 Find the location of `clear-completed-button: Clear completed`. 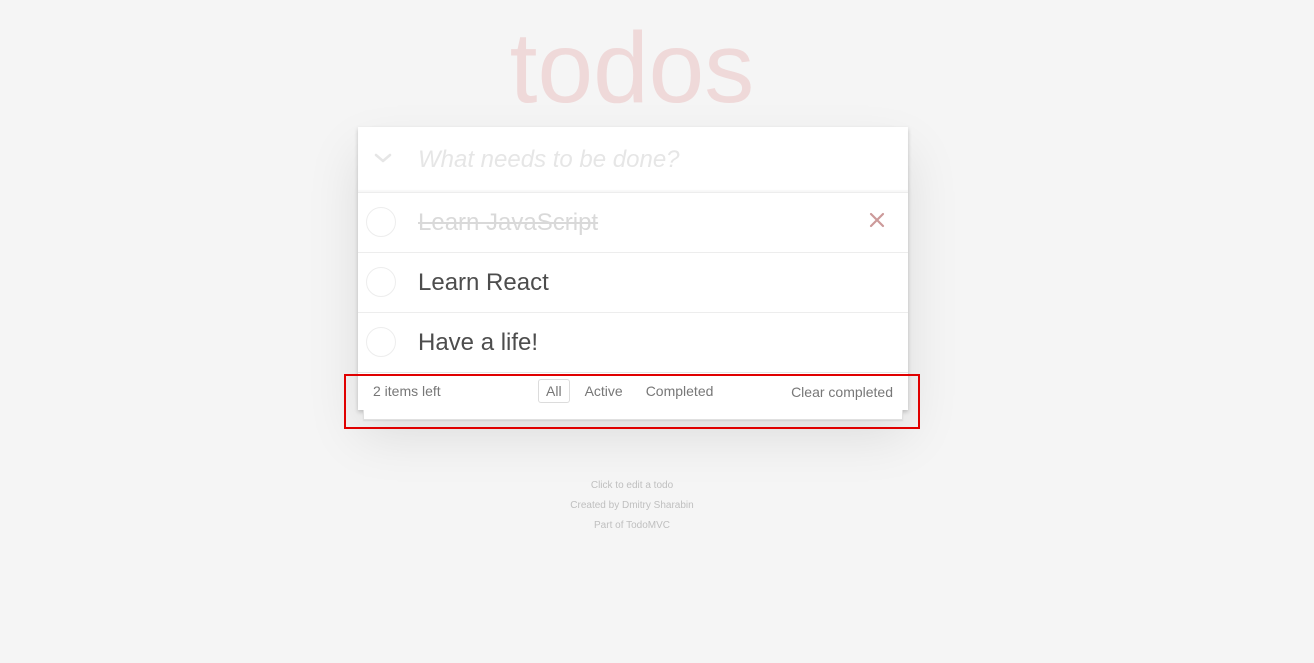

clear-completed-button: Clear completed is located at coordinates (842, 392).